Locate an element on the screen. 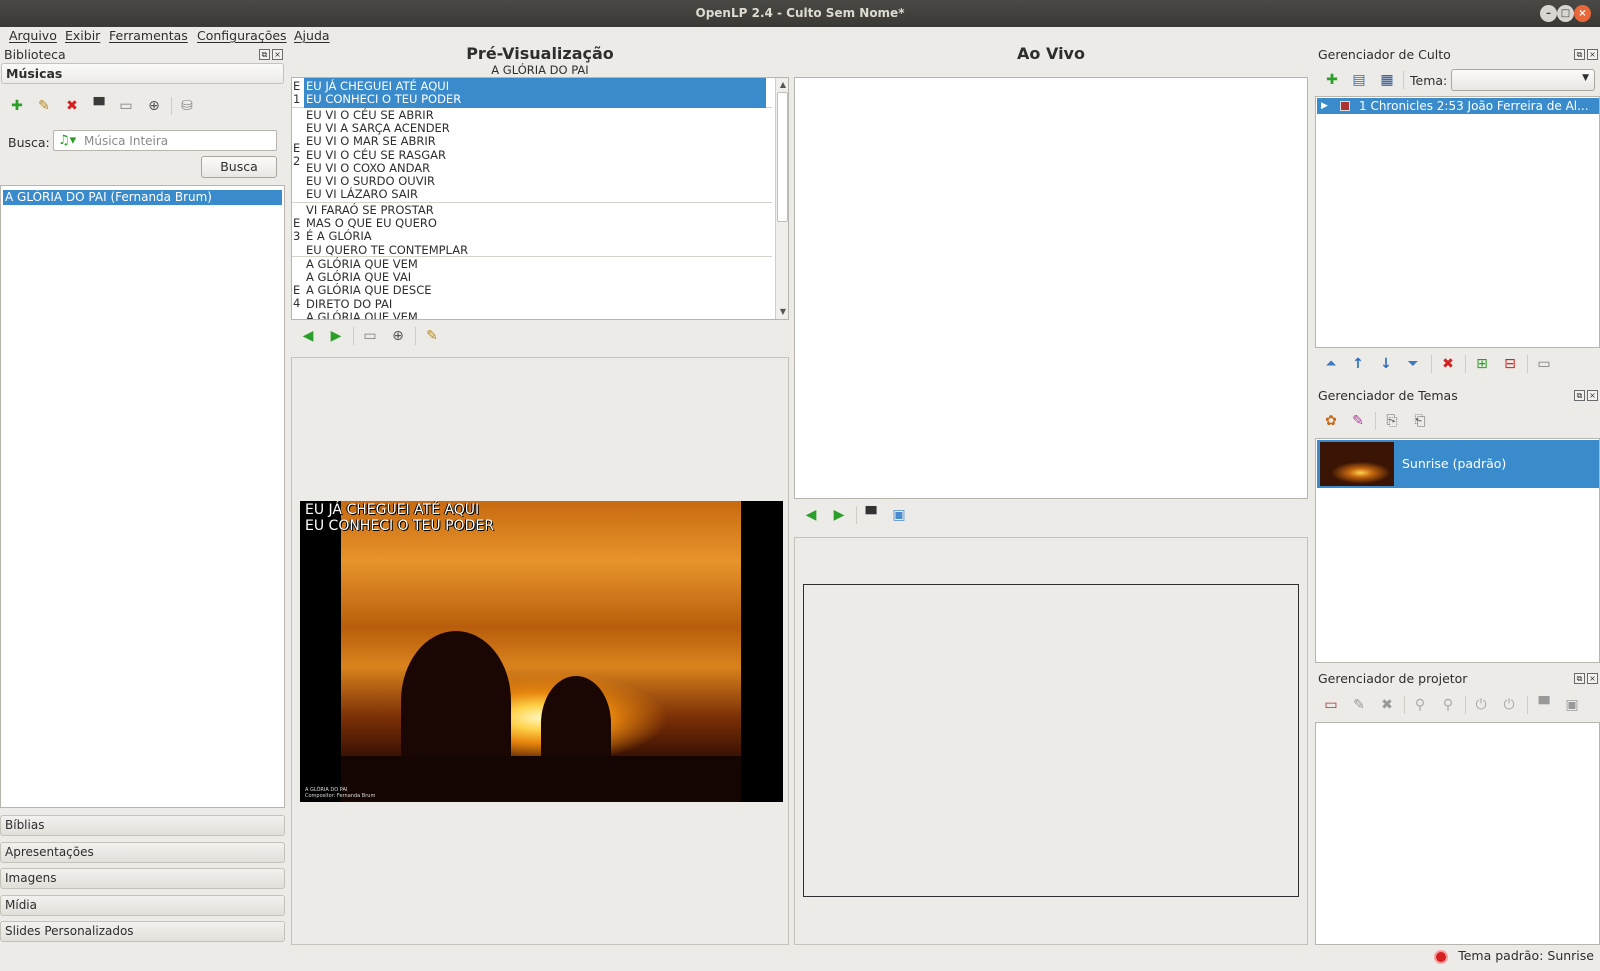  scroll-up-icon: ▲ is located at coordinates (782, 85).